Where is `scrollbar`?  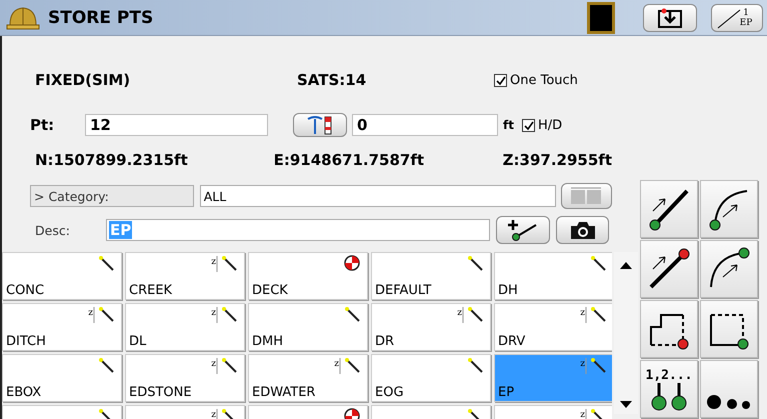 scrollbar is located at coordinates (626, 333).